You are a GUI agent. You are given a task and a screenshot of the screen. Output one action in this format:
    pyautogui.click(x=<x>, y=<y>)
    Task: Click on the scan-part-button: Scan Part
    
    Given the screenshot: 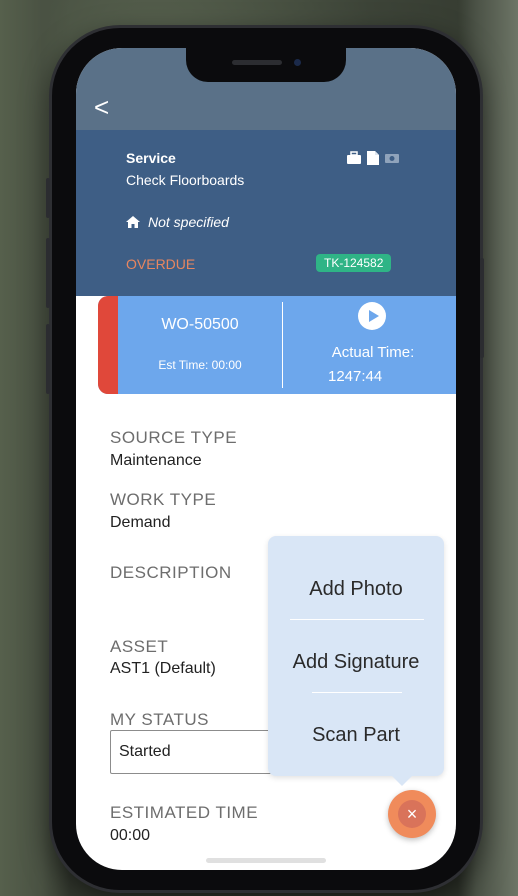 What is the action you would take?
    pyautogui.click(x=356, y=735)
    